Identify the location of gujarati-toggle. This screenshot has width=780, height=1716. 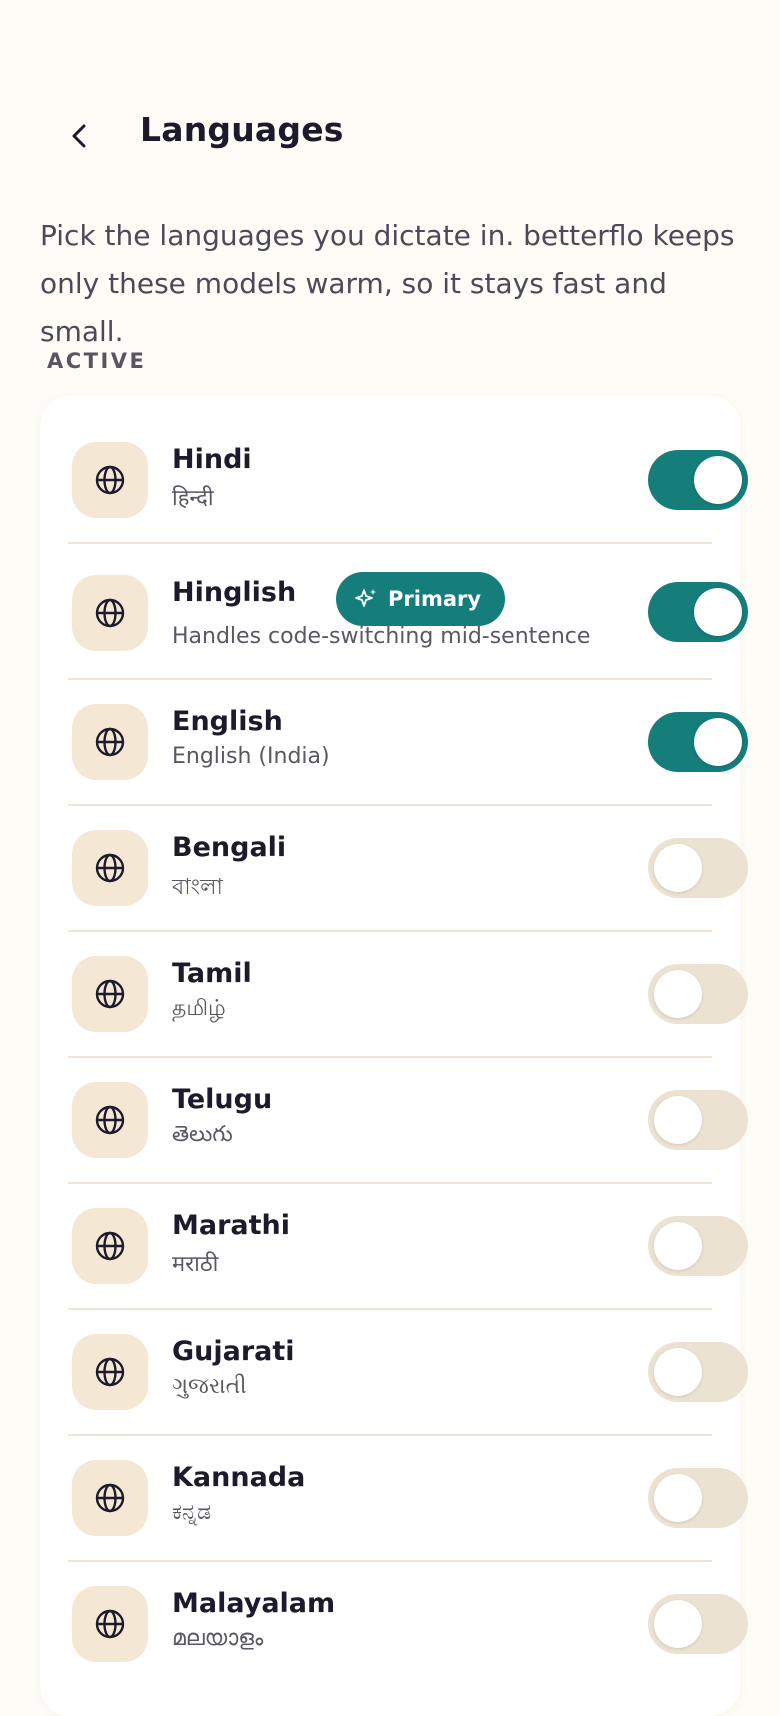
(698, 1372).